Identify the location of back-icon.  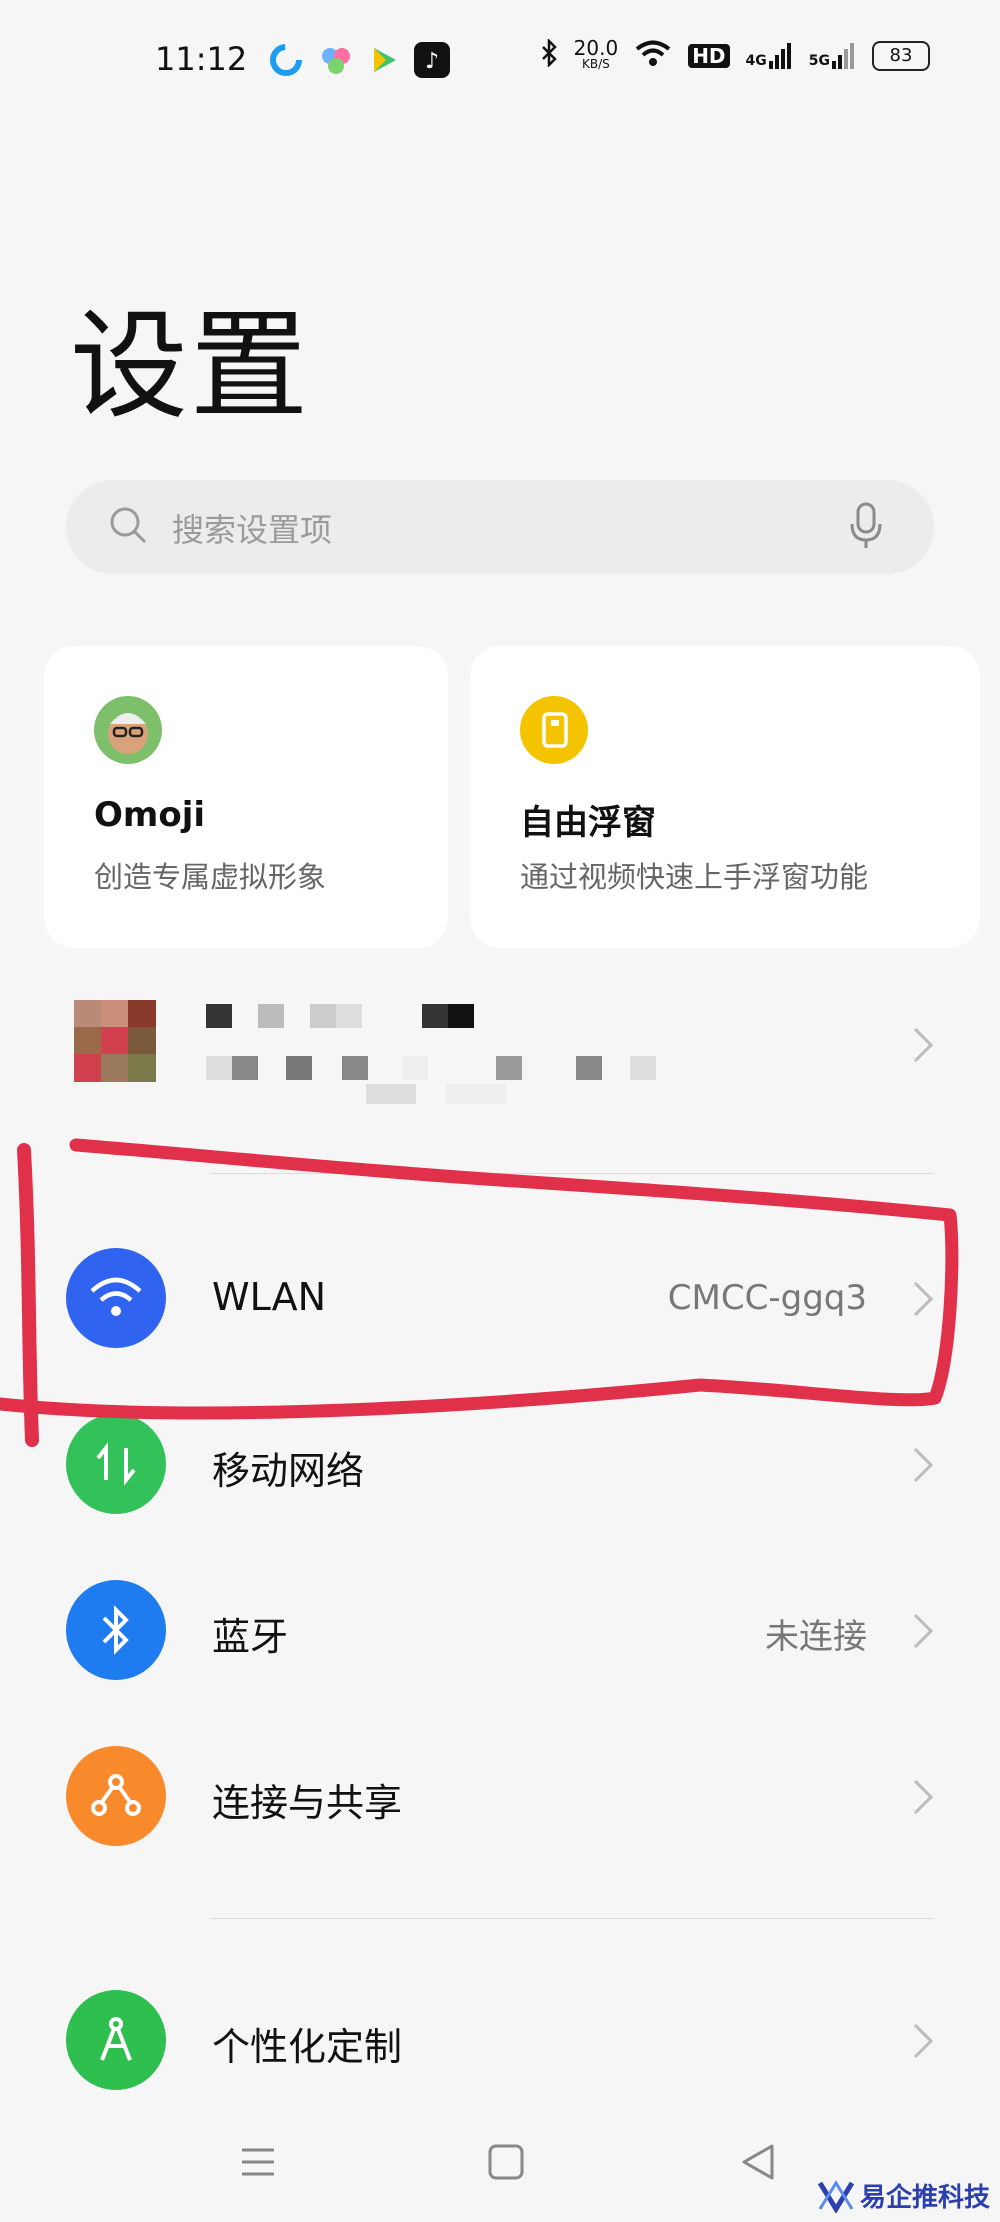
(758, 2162).